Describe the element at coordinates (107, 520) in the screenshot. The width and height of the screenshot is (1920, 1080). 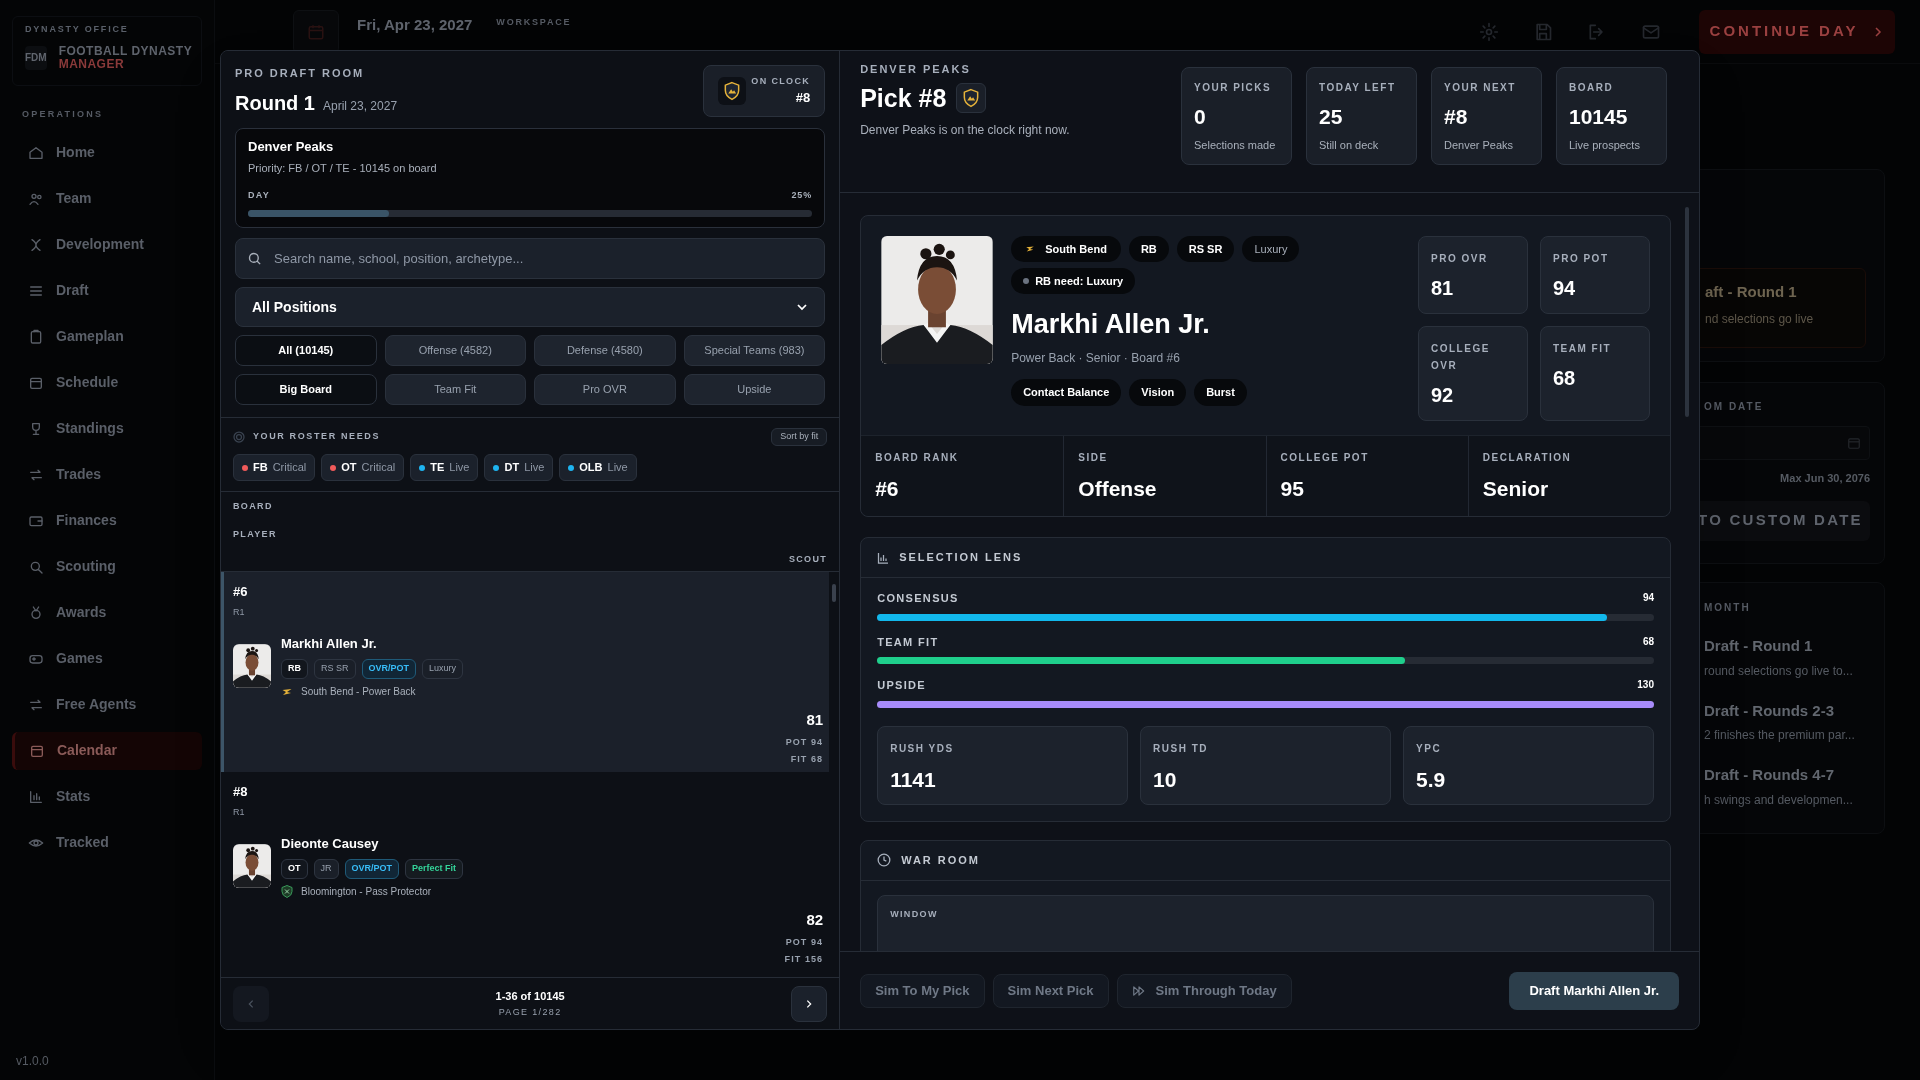
I see `nav-item: Finances` at that location.